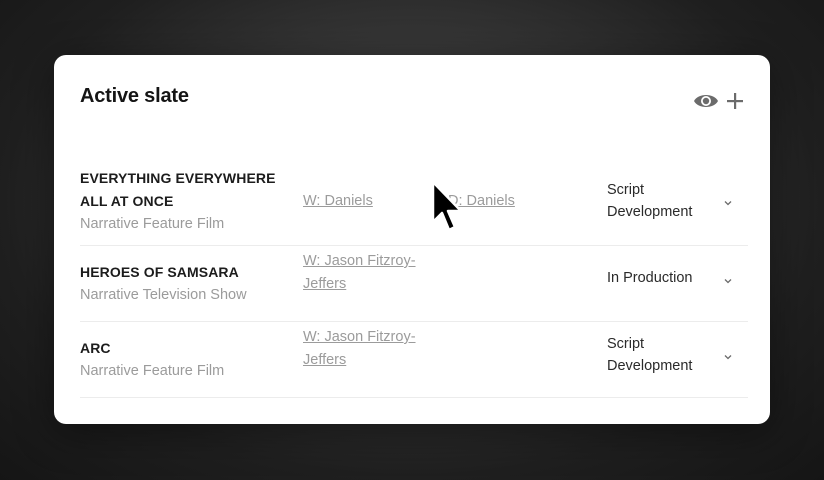 This screenshot has height=480, width=824. I want to click on writer-link: W: Daniels, so click(368, 201).